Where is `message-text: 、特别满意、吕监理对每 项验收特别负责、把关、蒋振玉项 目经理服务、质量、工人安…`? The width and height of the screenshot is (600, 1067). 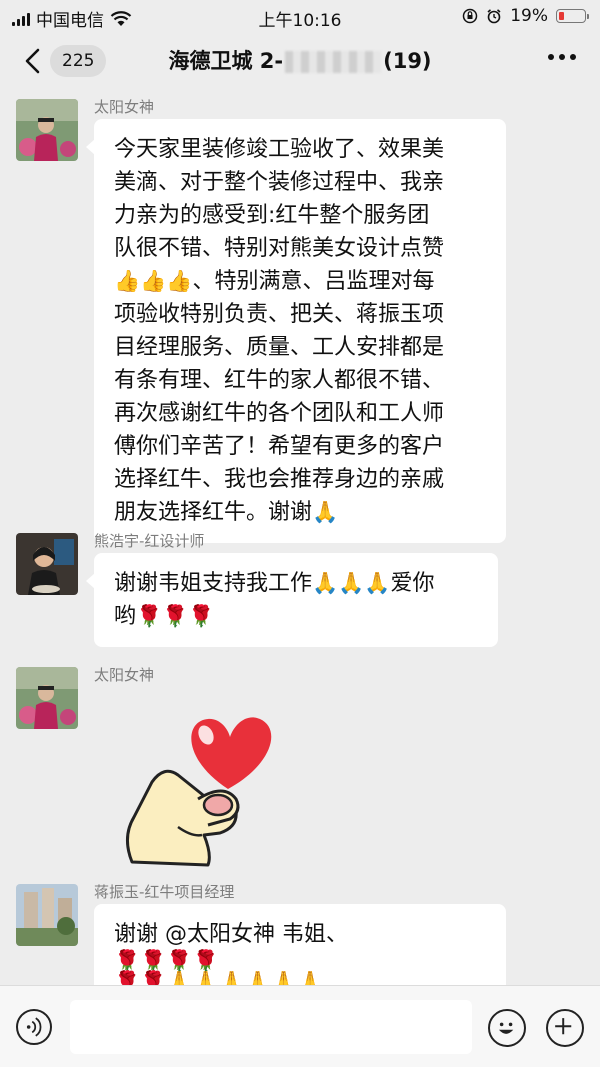 message-text: 、特别满意、吕监理对每 项验收特别负责、把关、蒋振玉项 目经理服务、质量、工人安… is located at coordinates (279, 397).